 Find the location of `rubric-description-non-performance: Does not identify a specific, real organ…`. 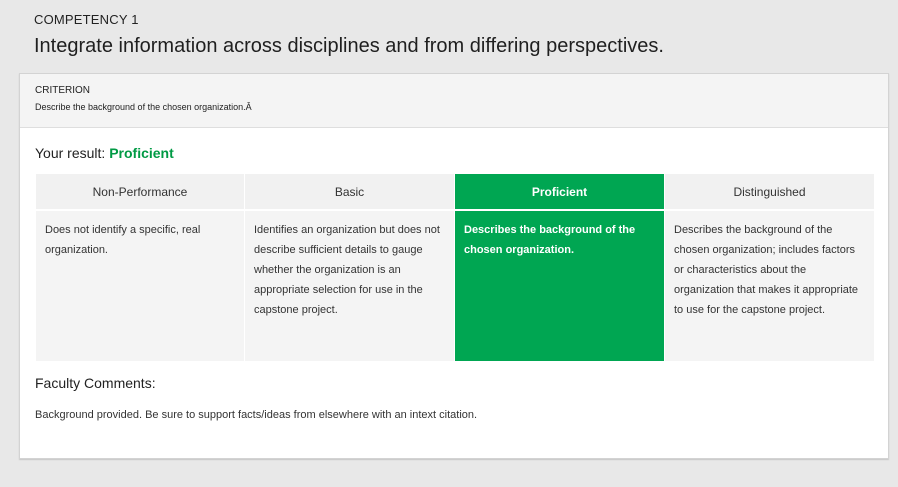

rubric-description-non-performance: Does not identify a specific, real organ… is located at coordinates (140, 286).